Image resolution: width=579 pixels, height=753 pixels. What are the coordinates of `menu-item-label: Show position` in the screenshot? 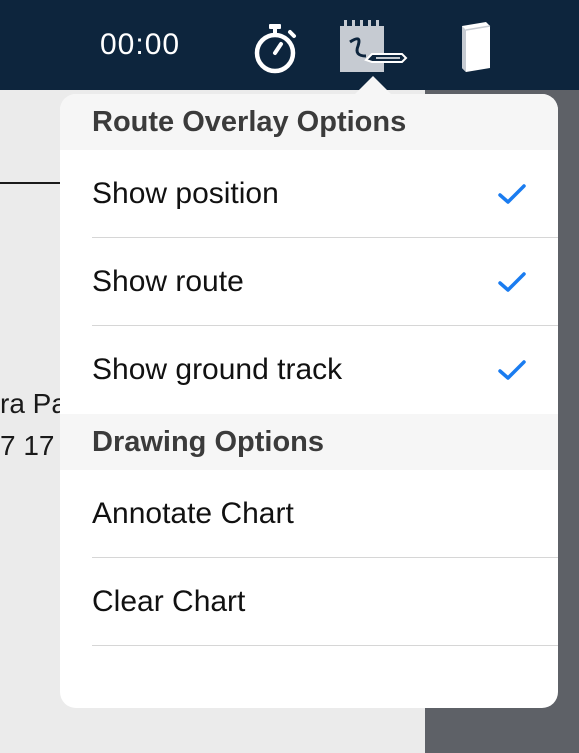 It's located at (185, 193).